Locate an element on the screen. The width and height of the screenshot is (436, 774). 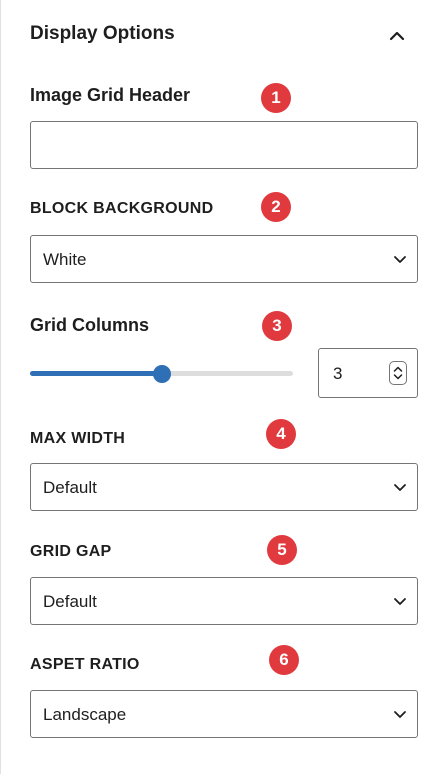
grid-columns-number-input: 3 is located at coordinates (368, 373).